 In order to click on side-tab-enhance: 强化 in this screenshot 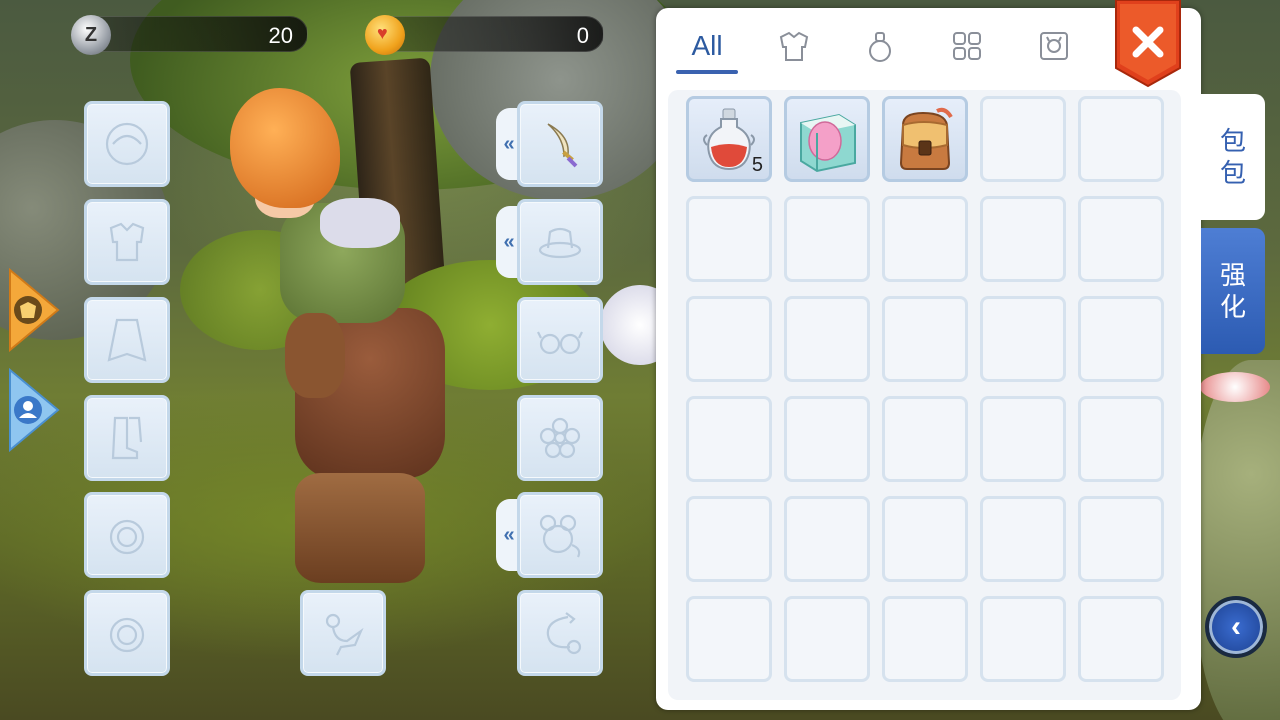, I will do `click(1233, 291)`.